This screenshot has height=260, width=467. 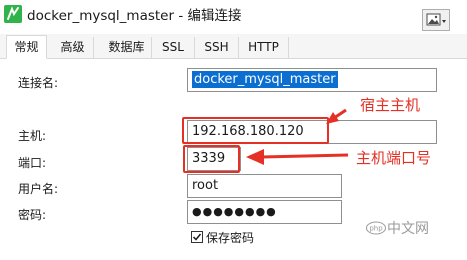 What do you see at coordinates (336, 116) in the screenshot?
I see `host-arrow` at bounding box center [336, 116].